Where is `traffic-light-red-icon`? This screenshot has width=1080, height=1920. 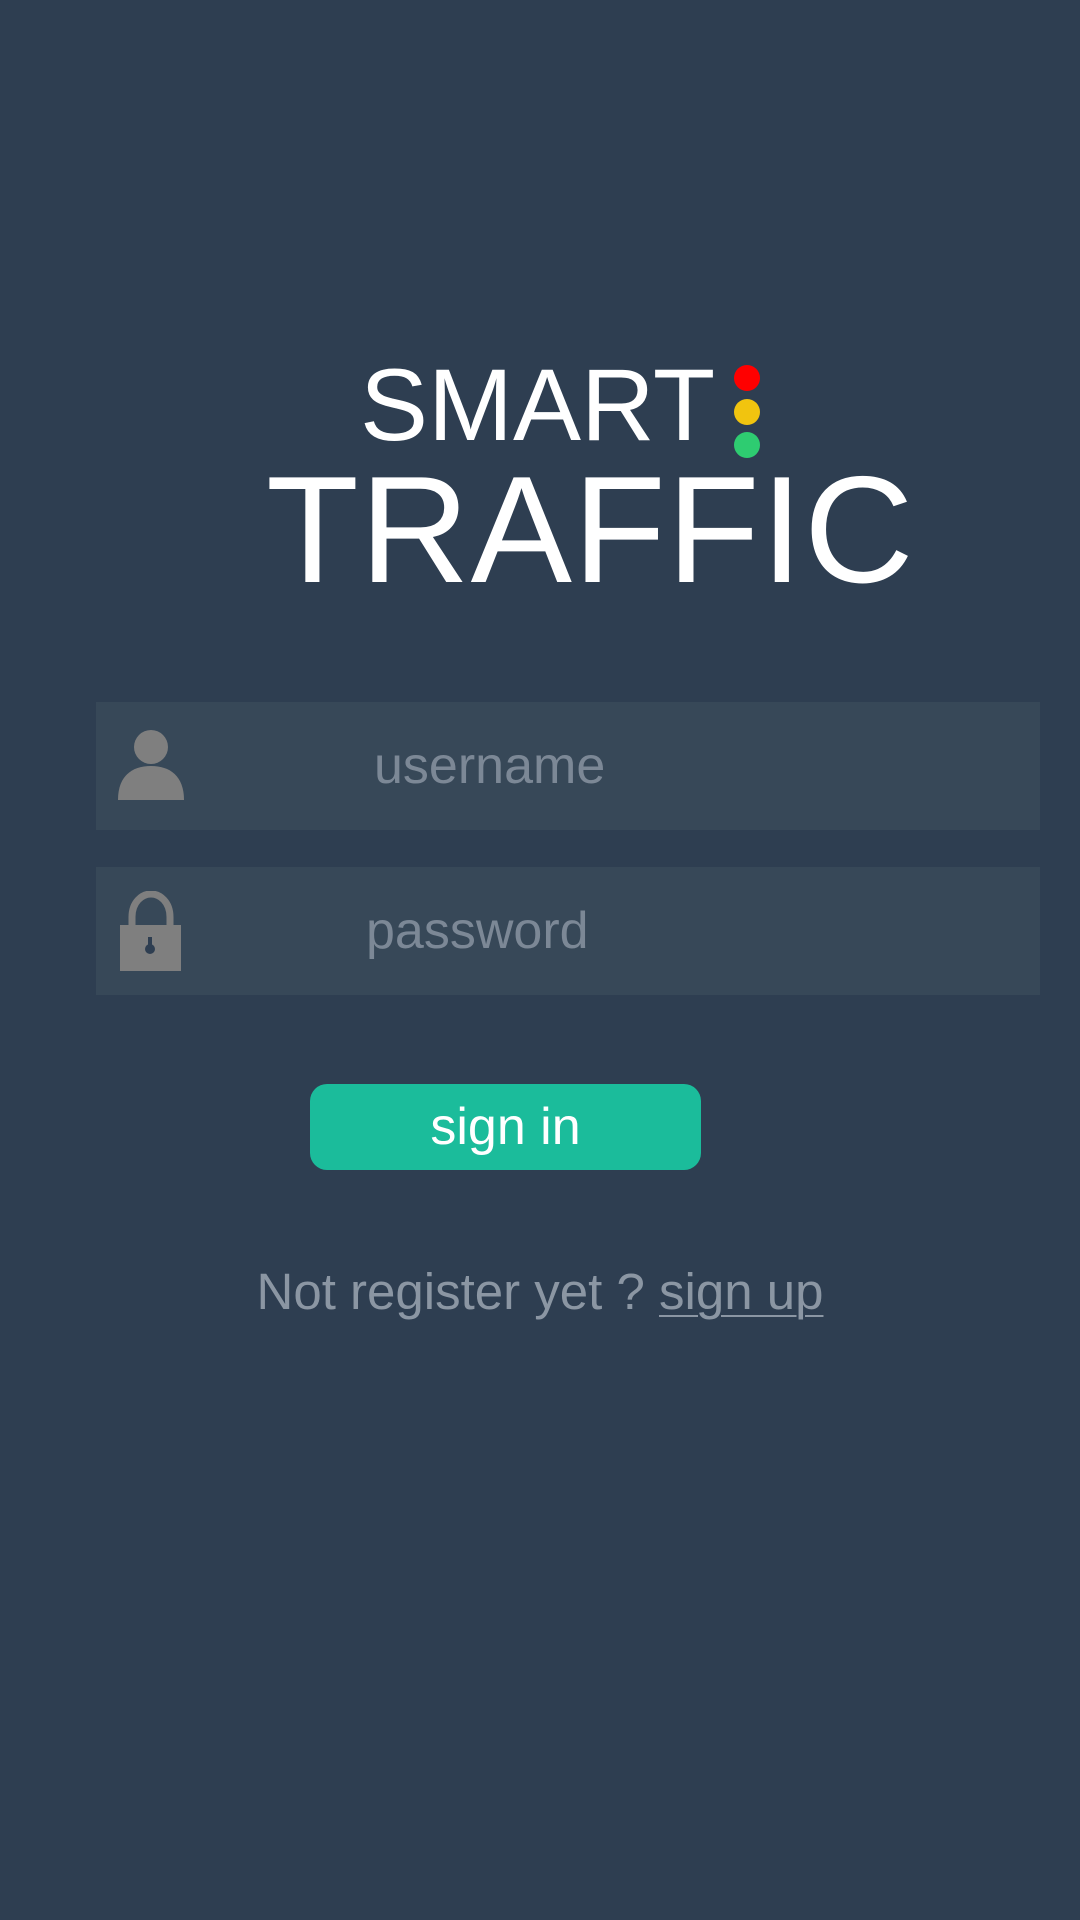
traffic-light-red-icon is located at coordinates (747, 378).